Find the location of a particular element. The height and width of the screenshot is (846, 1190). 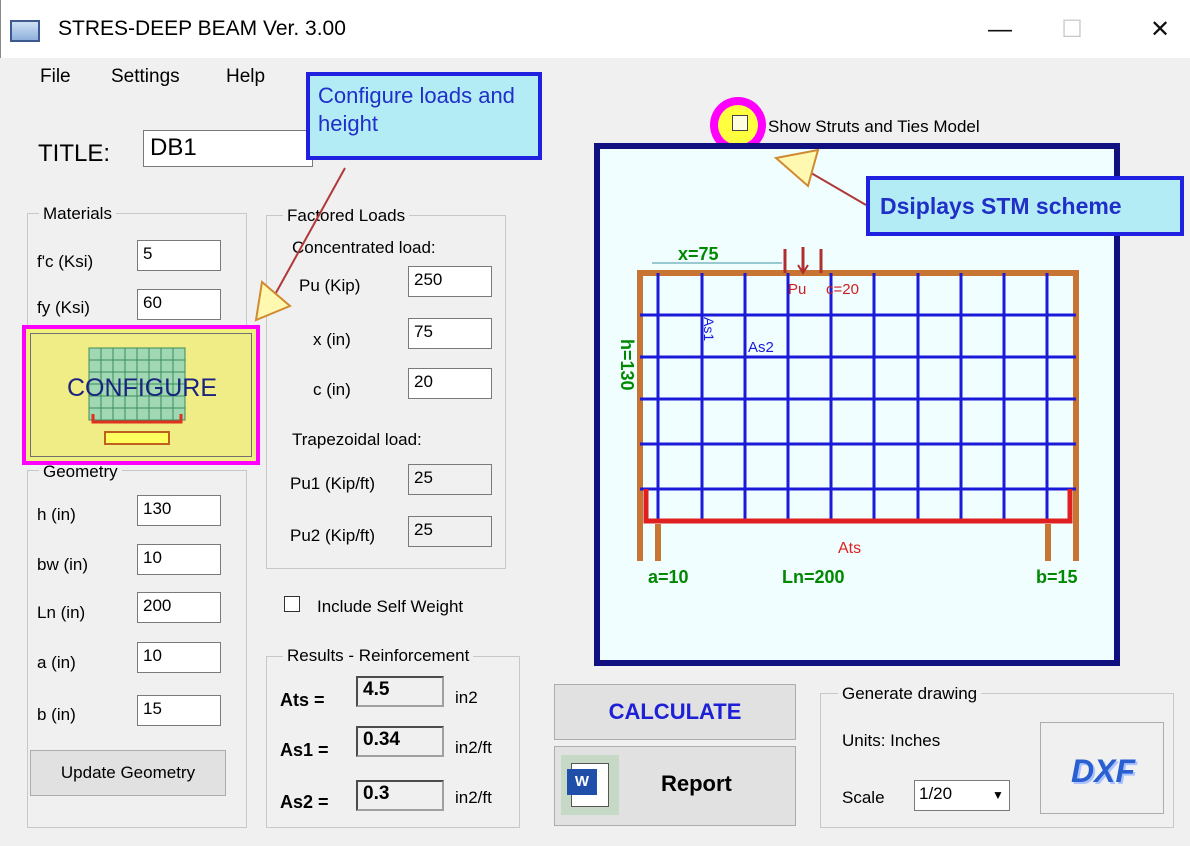

stm-callout: Dsiplays STM scheme is located at coordinates (1025, 206).